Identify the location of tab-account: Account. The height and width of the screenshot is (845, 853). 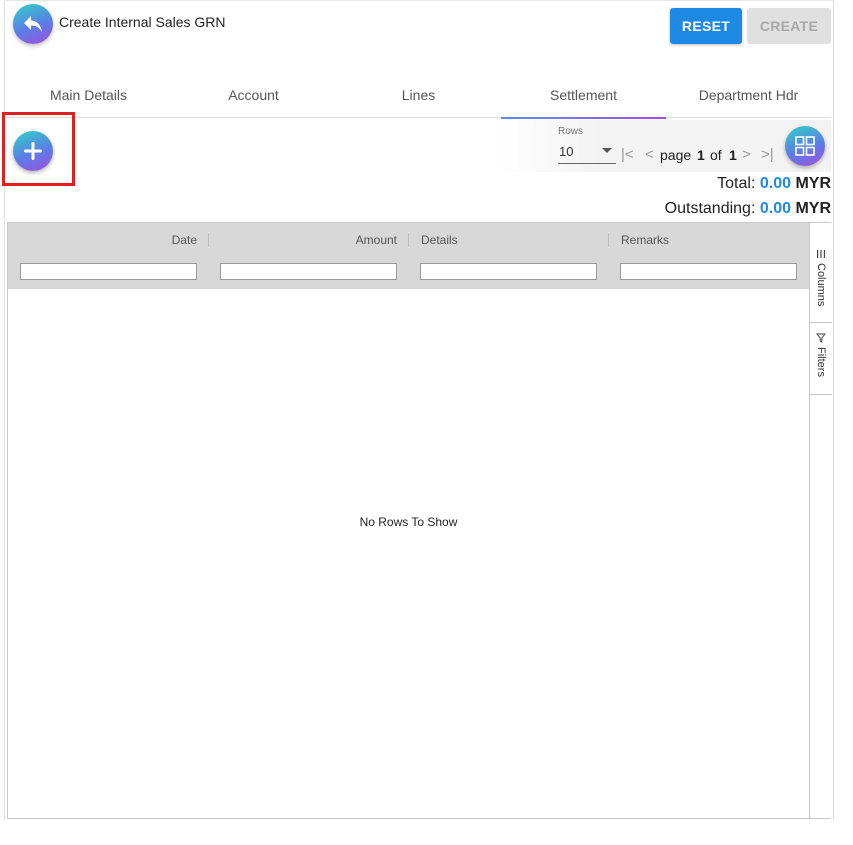
(253, 95).